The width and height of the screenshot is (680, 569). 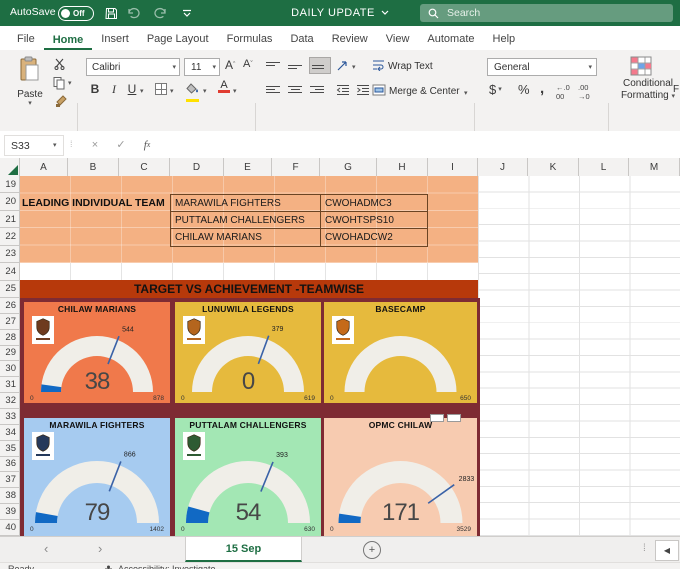 What do you see at coordinates (374, 203) in the screenshot?
I see `cell-team-code: CWOHADMC3` at bounding box center [374, 203].